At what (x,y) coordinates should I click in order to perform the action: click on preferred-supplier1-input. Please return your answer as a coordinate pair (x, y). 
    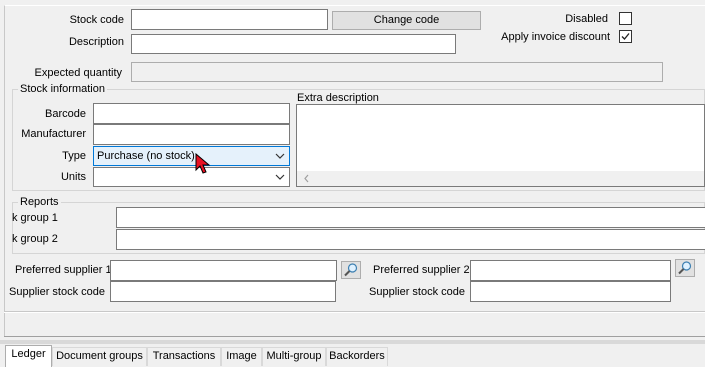
    Looking at the image, I should click on (223, 270).